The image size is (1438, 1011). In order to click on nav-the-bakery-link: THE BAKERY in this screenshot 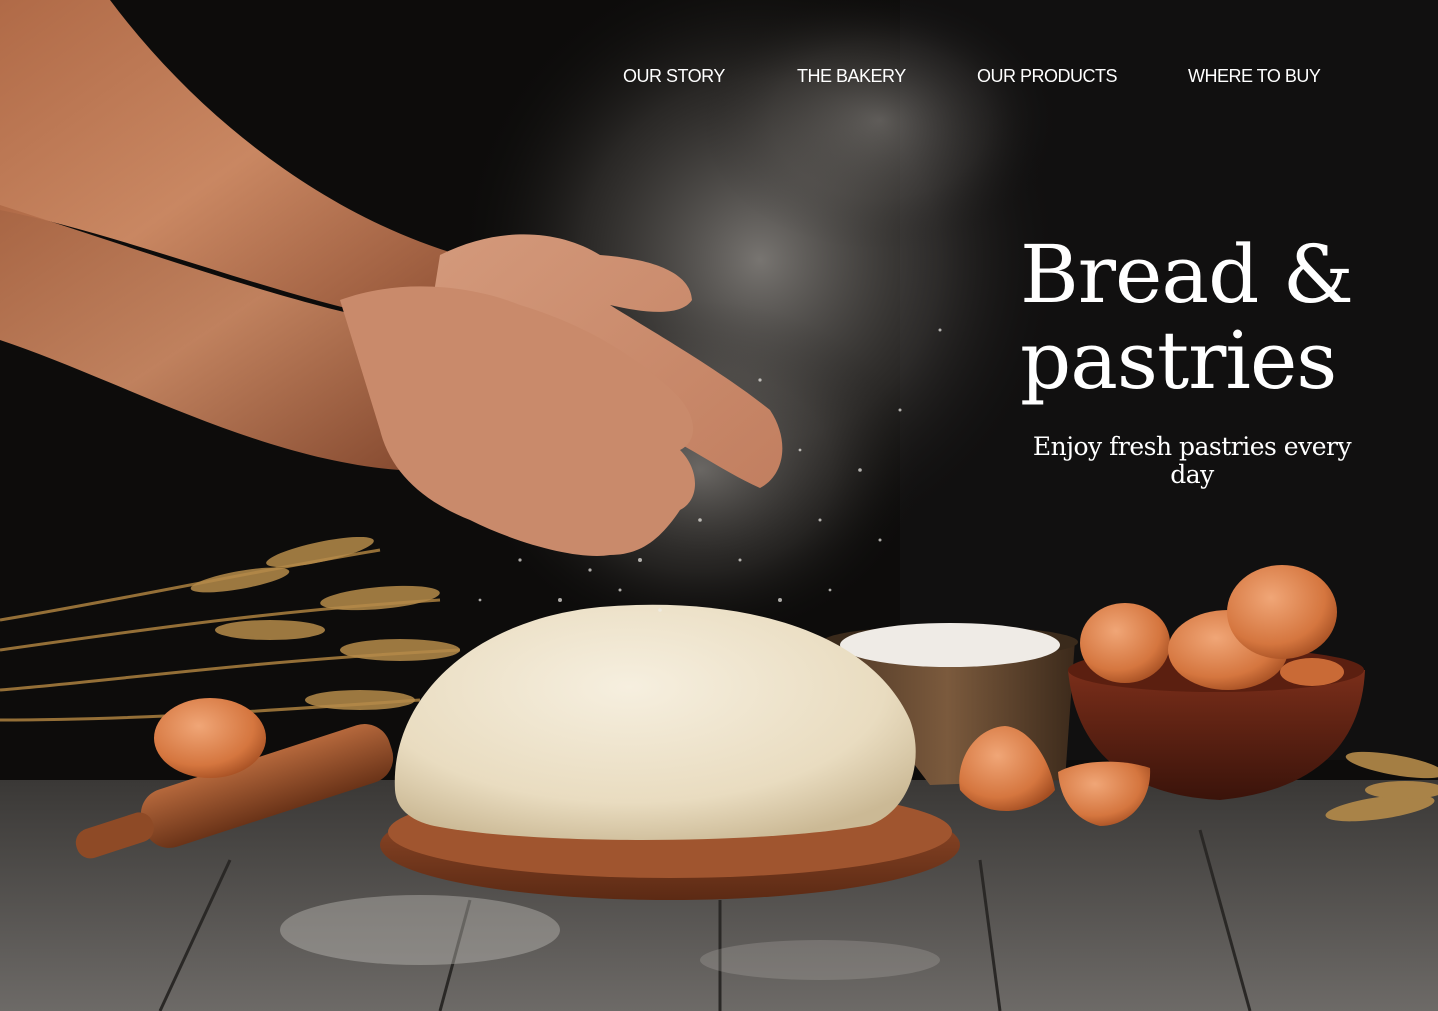, I will do `click(851, 76)`.